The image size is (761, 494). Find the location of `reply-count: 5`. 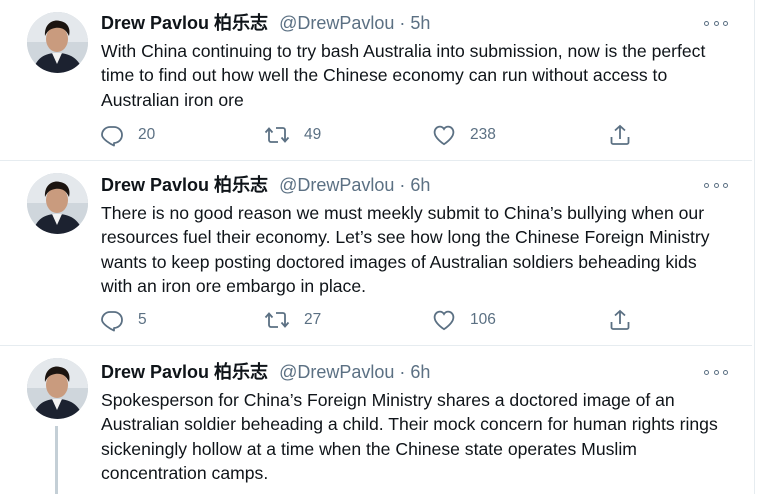

reply-count: 5 is located at coordinates (142, 319).